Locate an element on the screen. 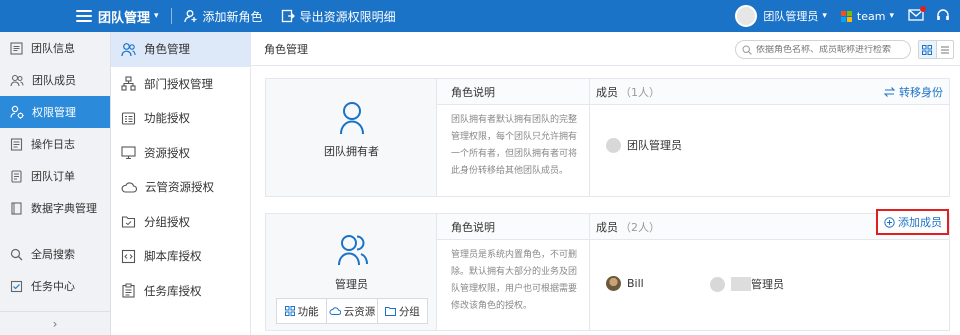  search-input is located at coordinates (831, 49).